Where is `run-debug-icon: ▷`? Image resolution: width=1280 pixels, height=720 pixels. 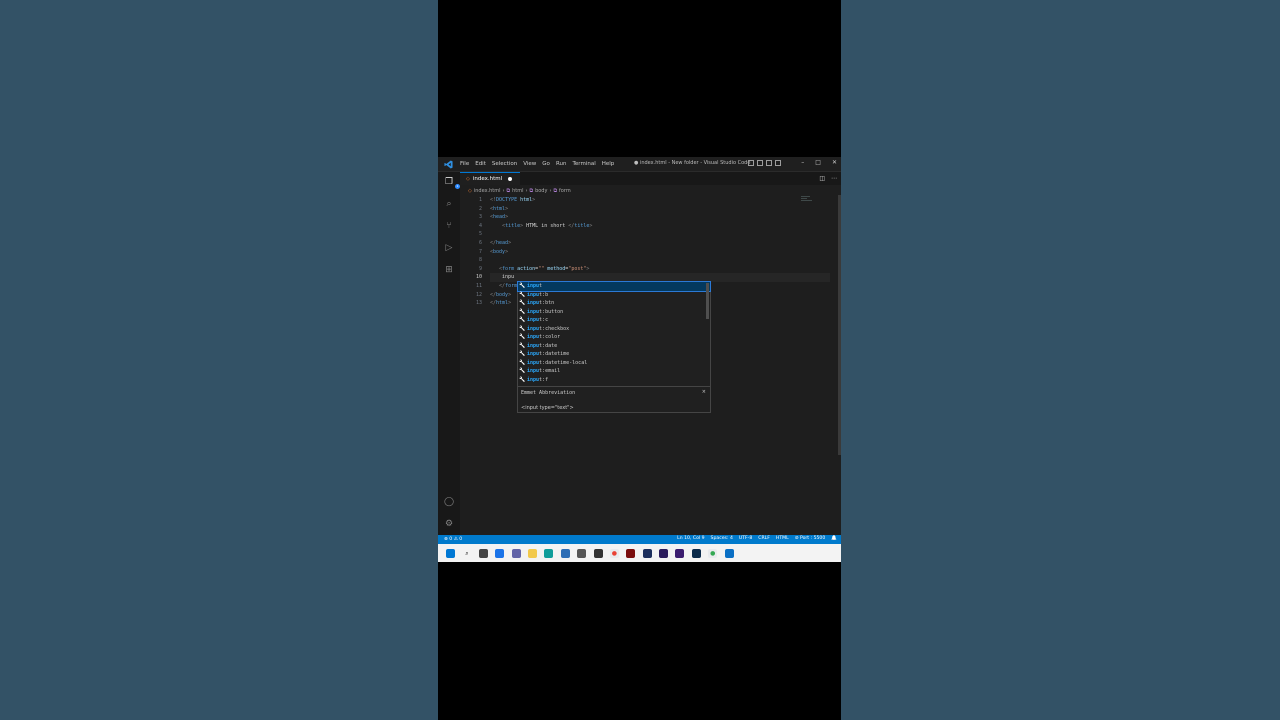
run-debug-icon: ▷ is located at coordinates (449, 248).